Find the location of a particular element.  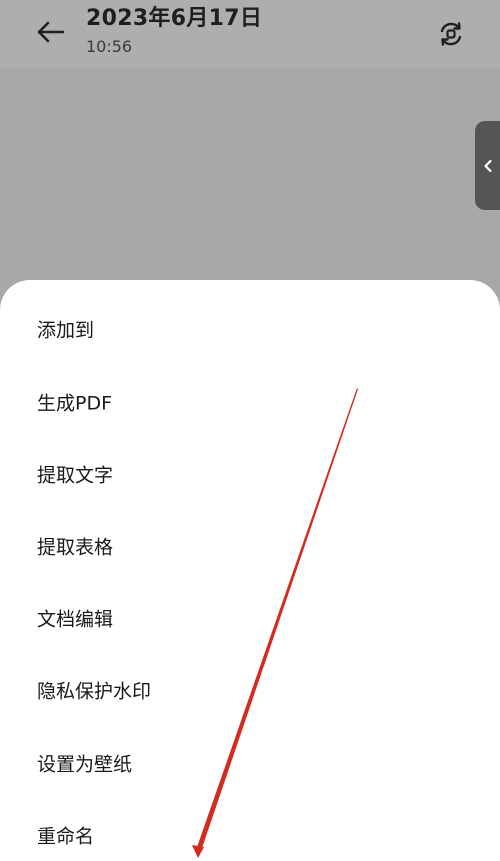

menu-item-label: 隐私保护水印 is located at coordinates (94, 691).